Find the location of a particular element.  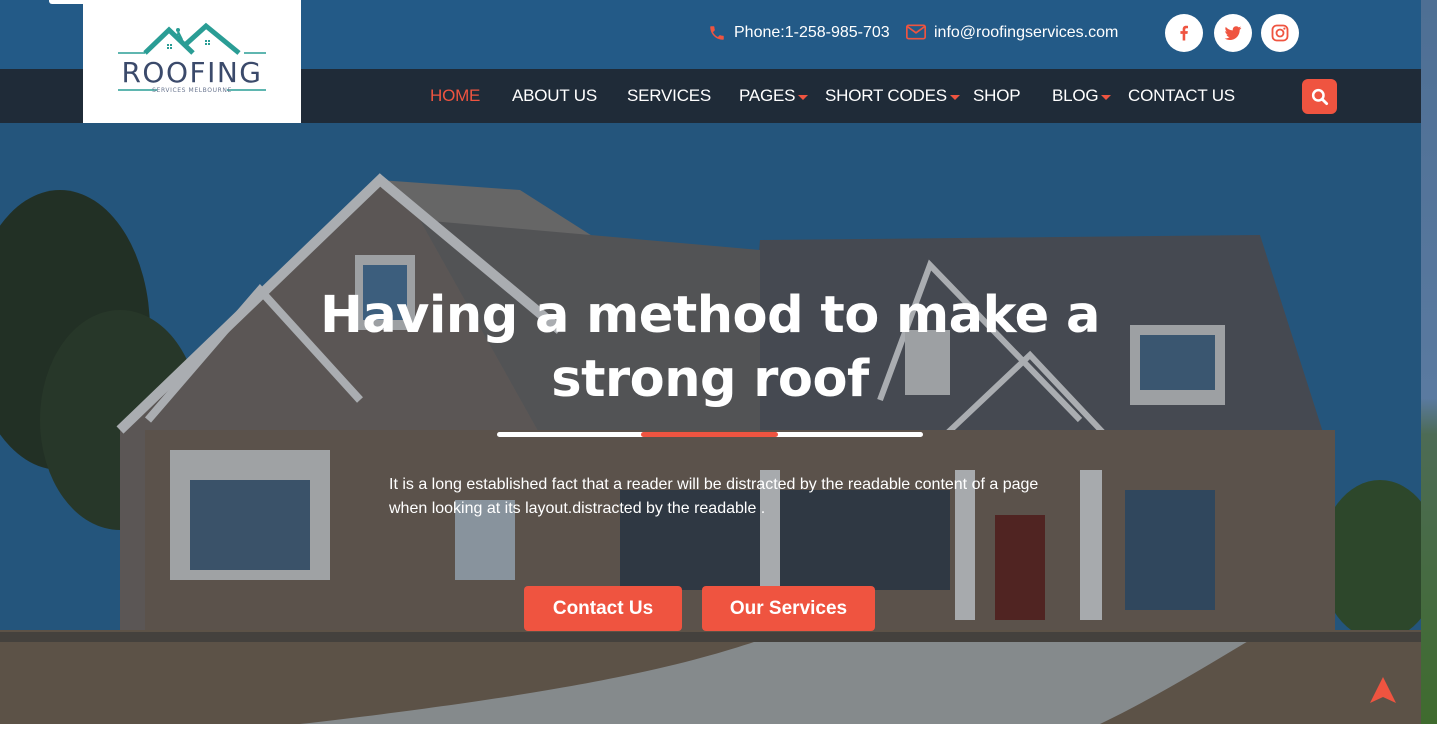

facebook-link is located at coordinates (1184, 33).